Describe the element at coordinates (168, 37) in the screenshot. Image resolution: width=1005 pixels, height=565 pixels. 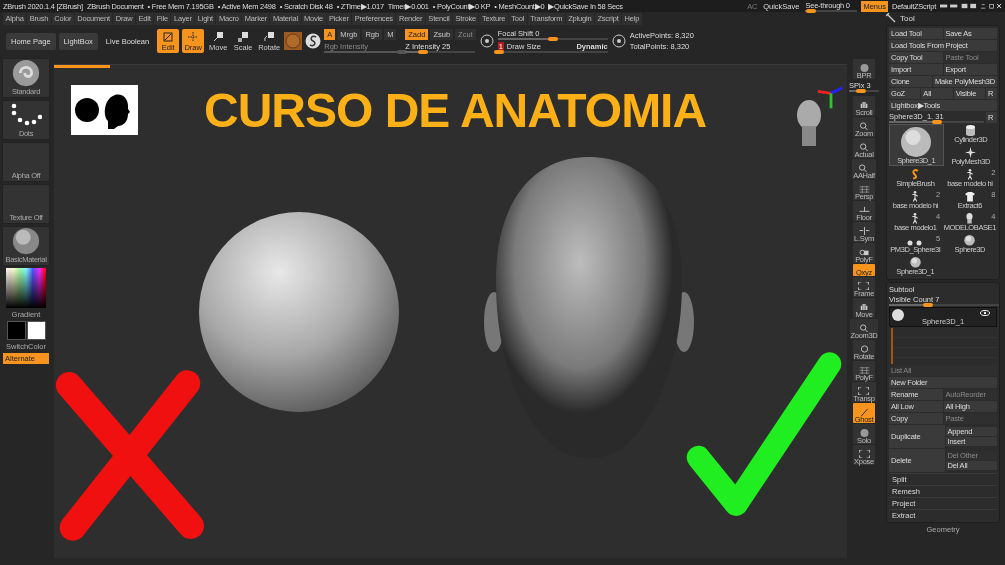
I see `edit-icon` at that location.